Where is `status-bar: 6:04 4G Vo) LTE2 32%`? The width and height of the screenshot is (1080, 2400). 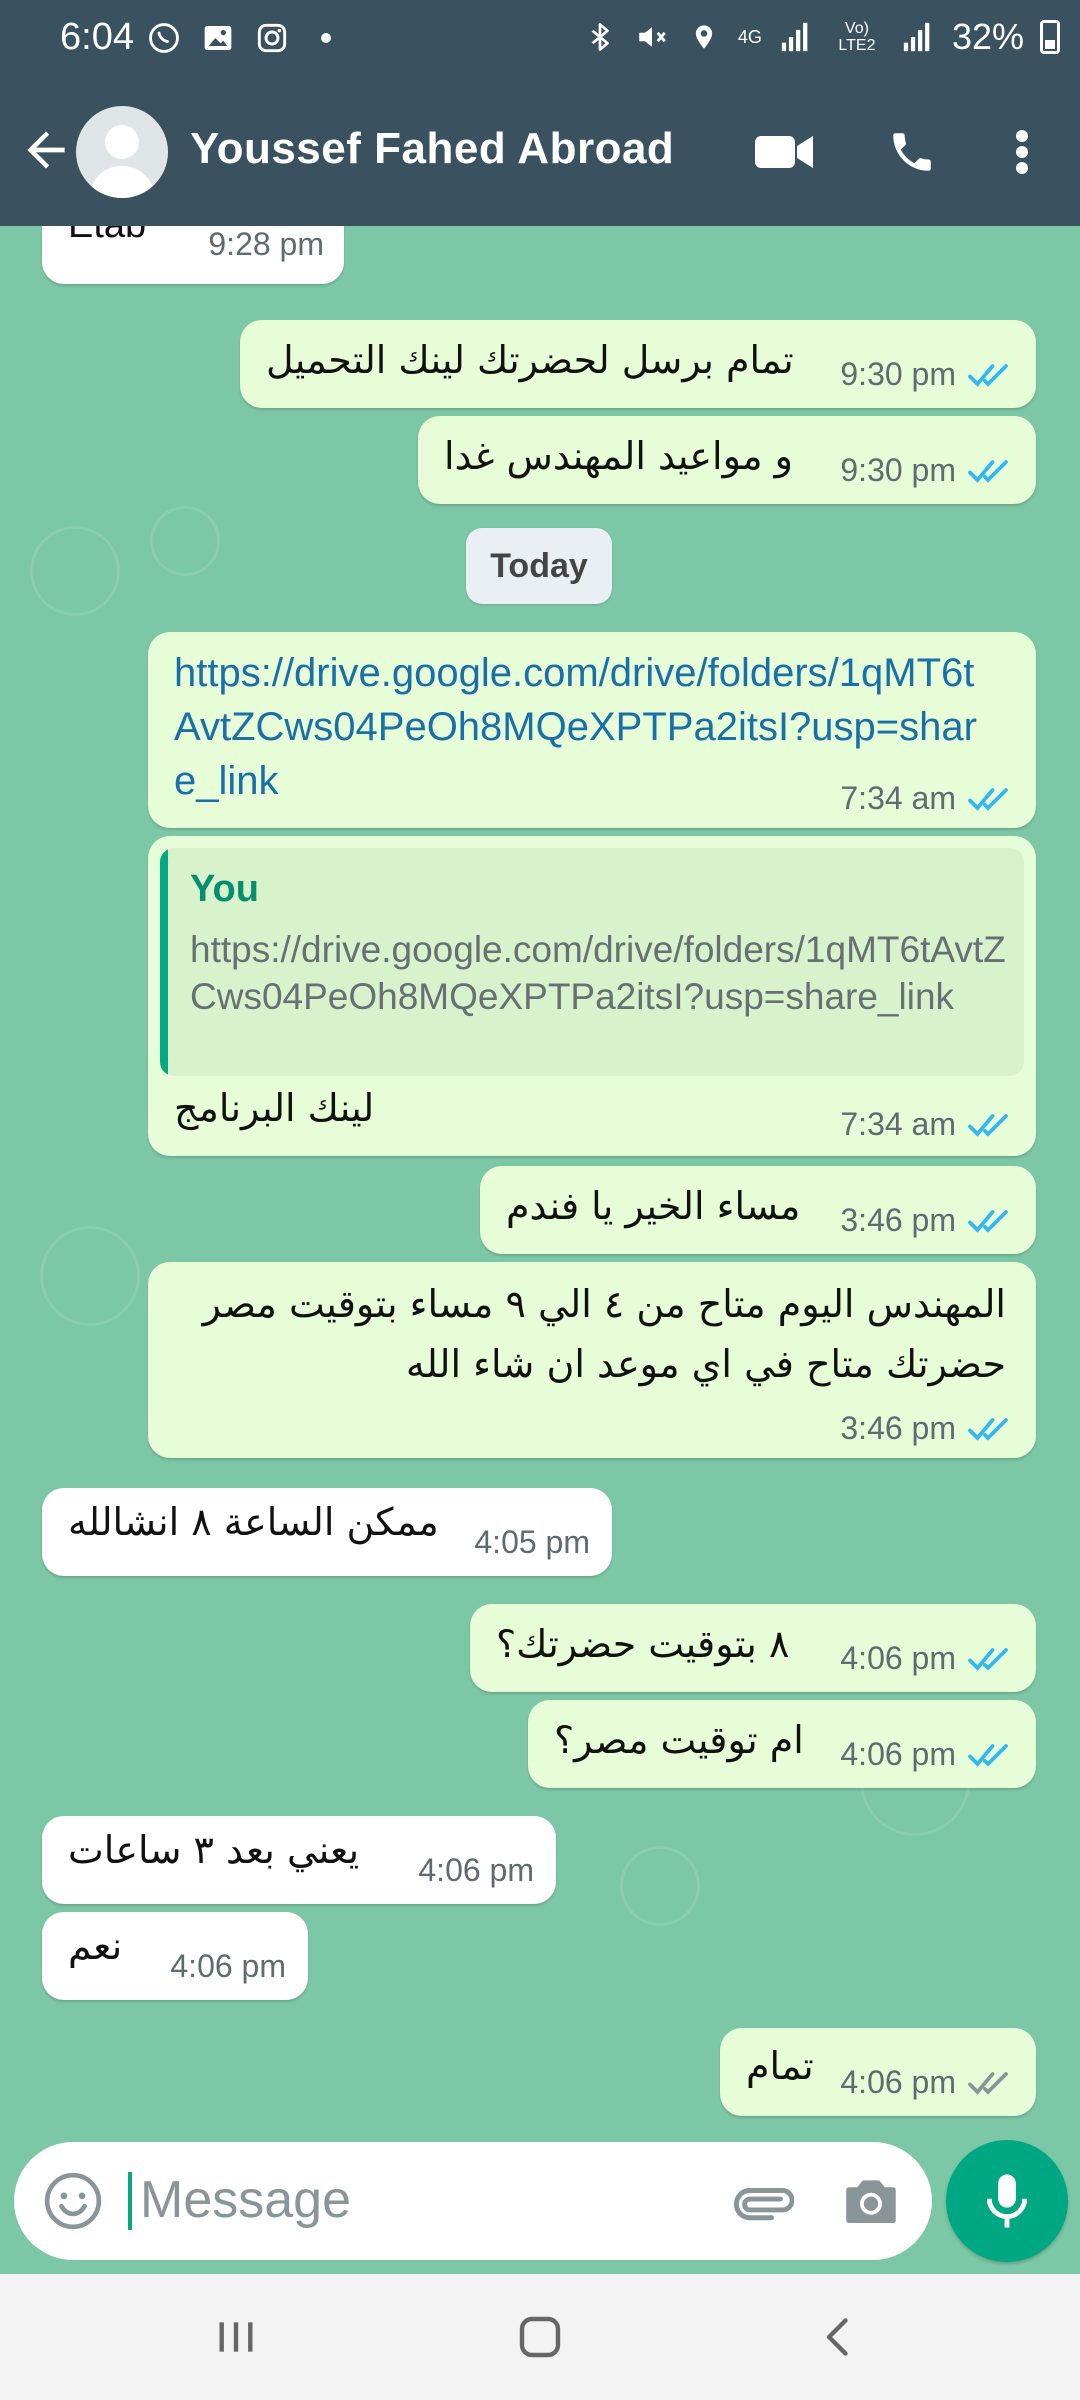
status-bar: 6:04 4G Vo) LTE2 32% is located at coordinates (540, 40).